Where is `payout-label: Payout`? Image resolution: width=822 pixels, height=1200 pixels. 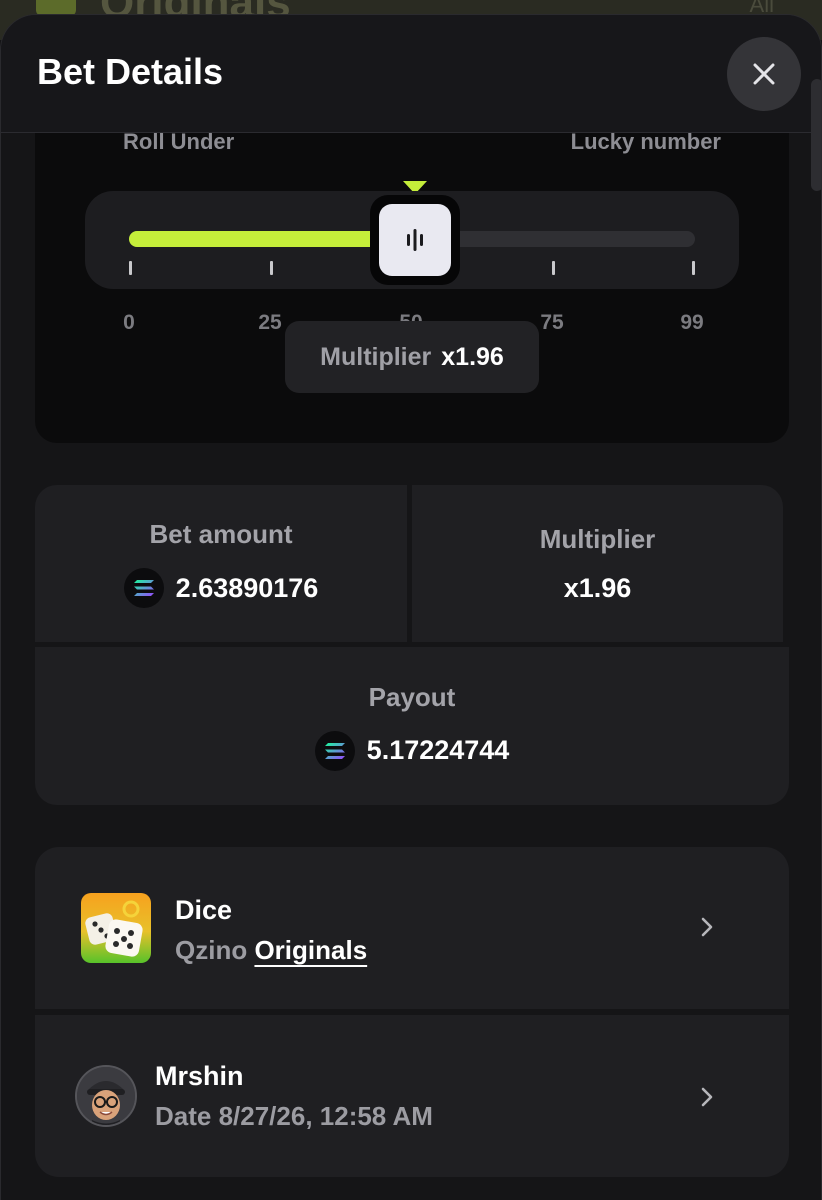 payout-label: Payout is located at coordinates (412, 696).